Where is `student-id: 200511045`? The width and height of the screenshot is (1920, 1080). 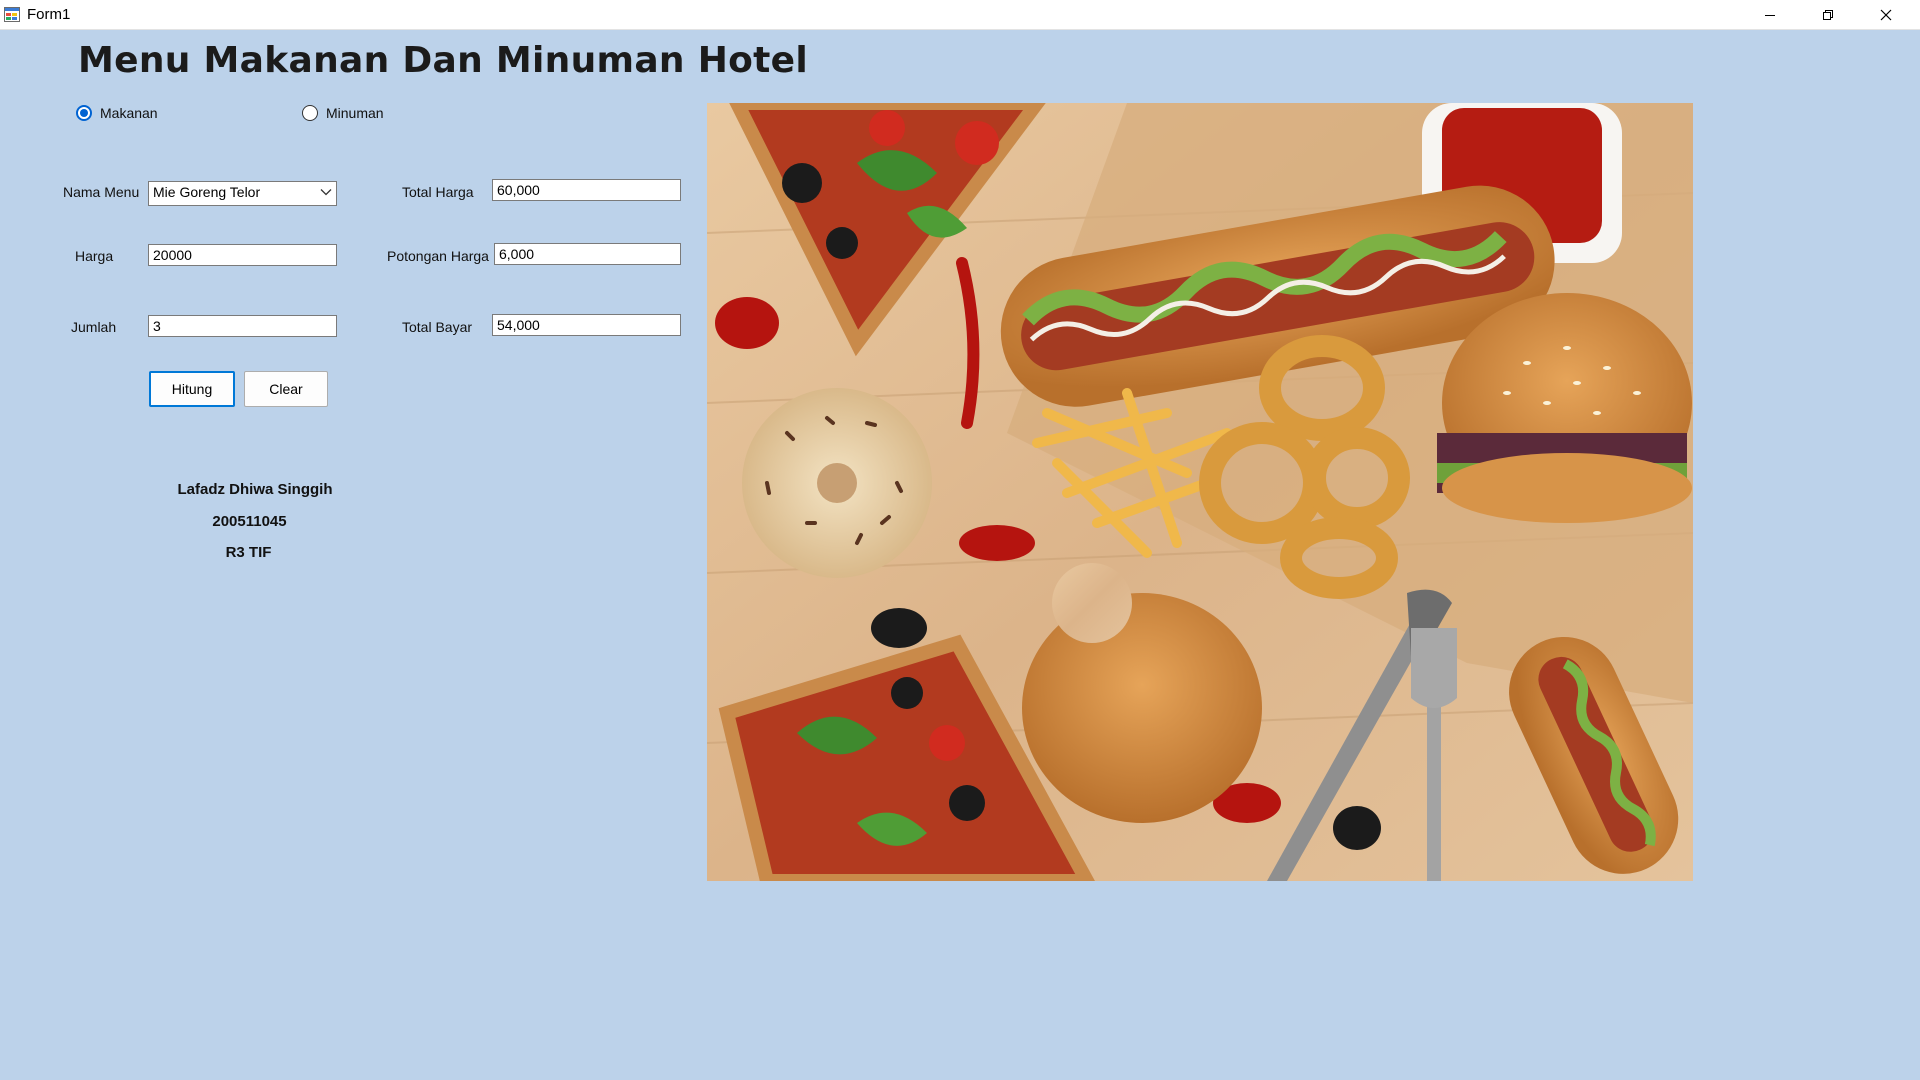 student-id: 200511045 is located at coordinates (249, 521).